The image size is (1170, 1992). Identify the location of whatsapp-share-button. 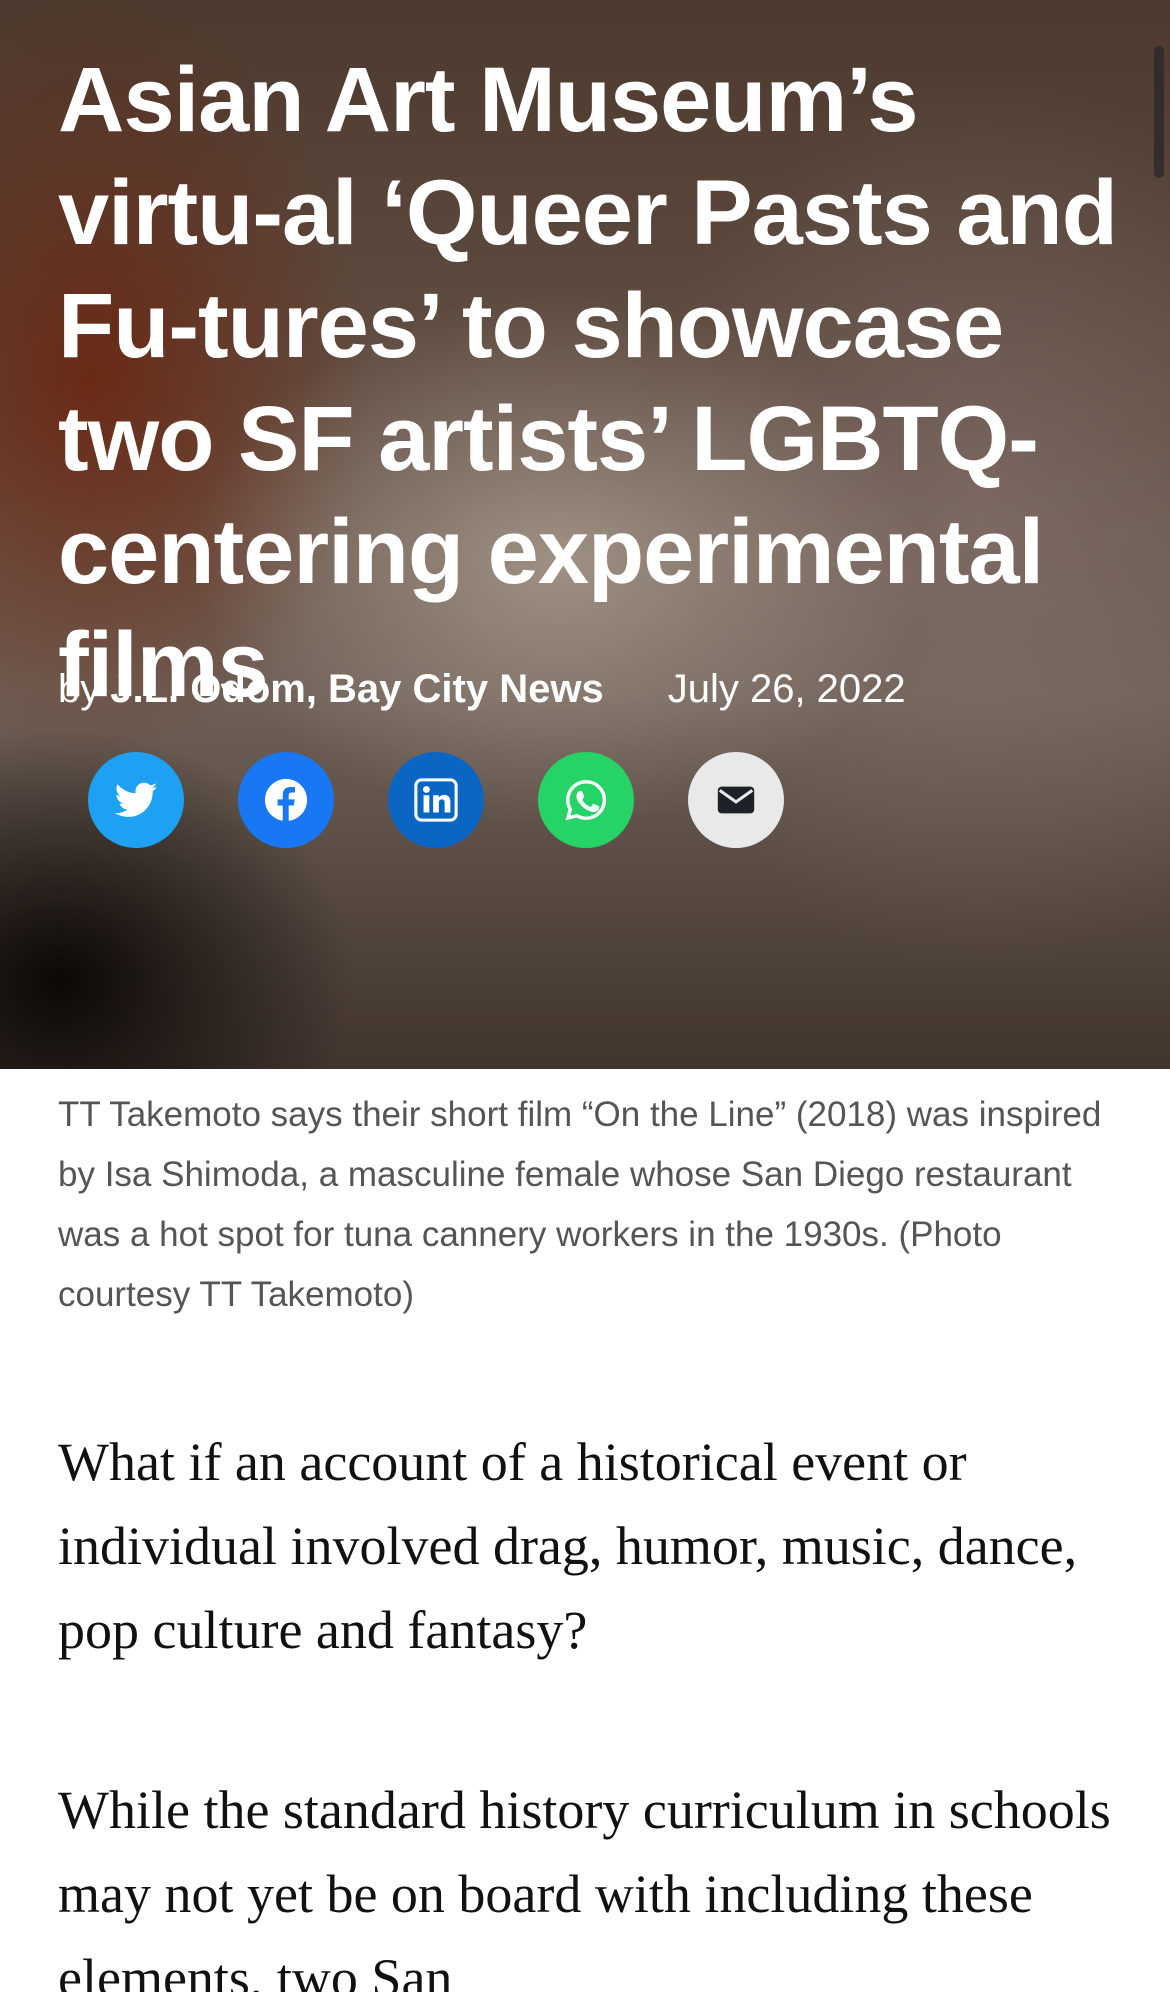
(586, 800).